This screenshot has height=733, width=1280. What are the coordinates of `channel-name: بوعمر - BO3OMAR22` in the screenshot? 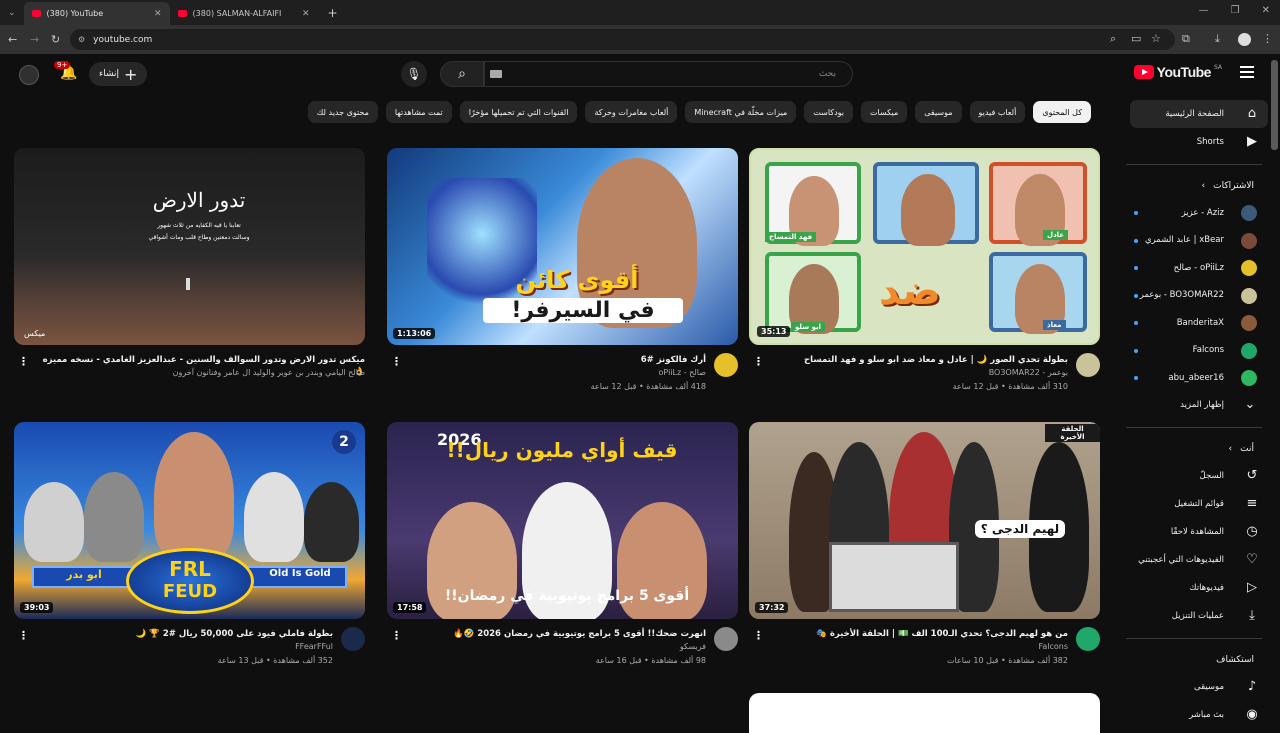 It's located at (919, 372).